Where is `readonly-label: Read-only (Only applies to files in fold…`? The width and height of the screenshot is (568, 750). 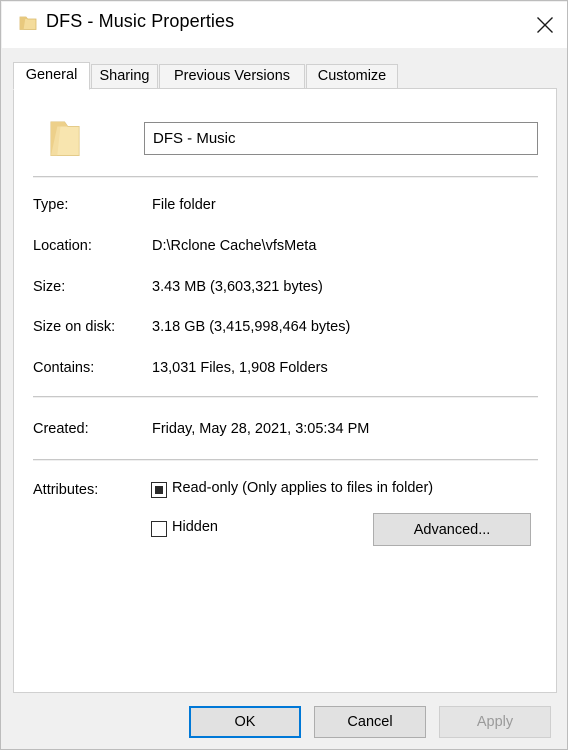 readonly-label: Read-only (Only applies to files in fold… is located at coordinates (302, 488).